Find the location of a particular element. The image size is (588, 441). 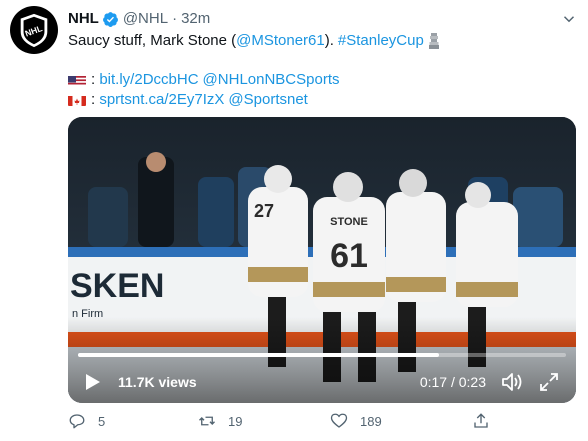

tweet-text-line-us: : bit.ly/2DccbHC @NHLonNBCSports is located at coordinates (323, 80).